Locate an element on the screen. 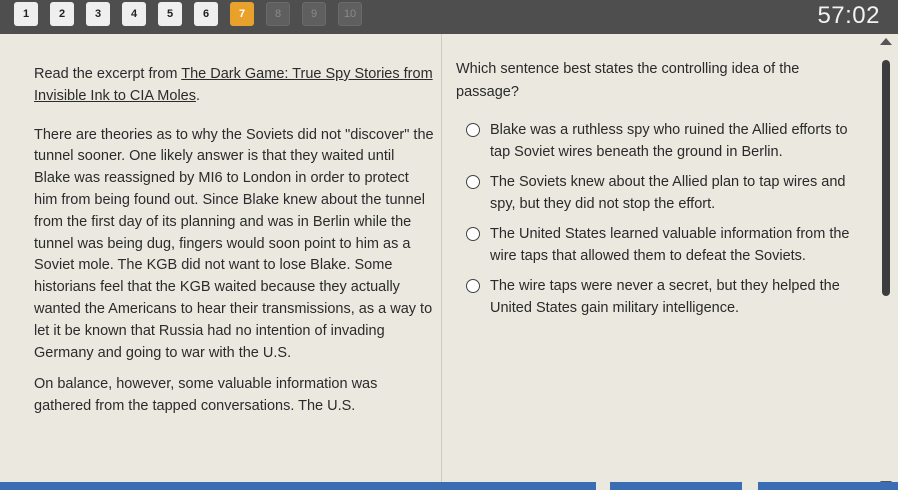 The width and height of the screenshot is (898, 490). question-2-button: 2 is located at coordinates (62, 14).